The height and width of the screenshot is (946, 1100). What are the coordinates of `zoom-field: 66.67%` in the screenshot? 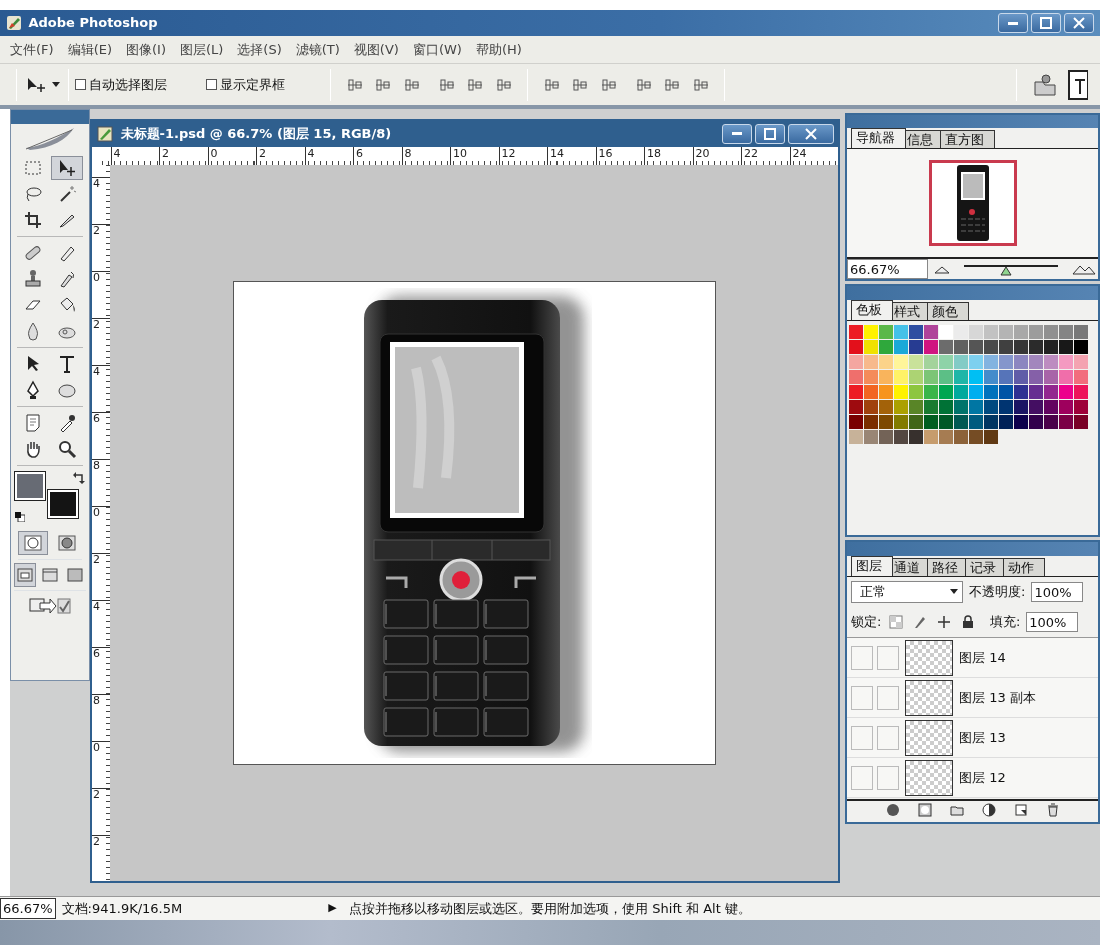 It's located at (888, 269).